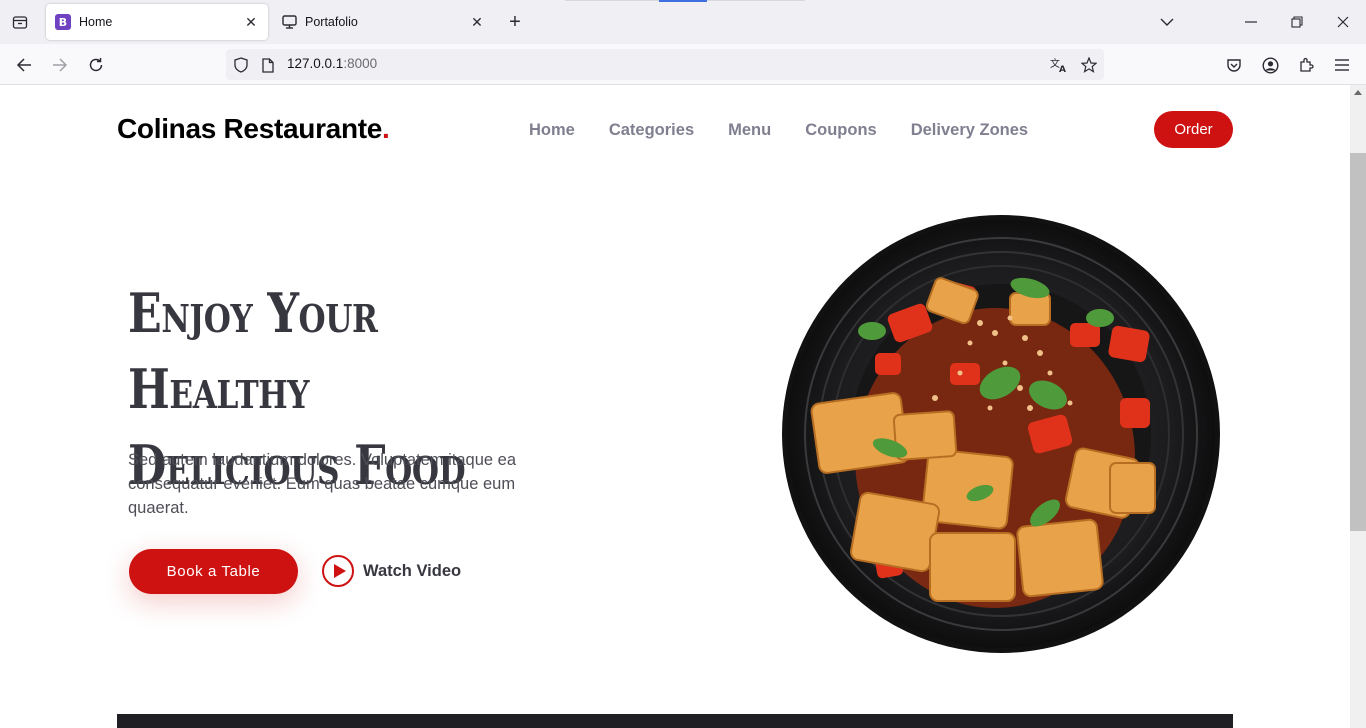  What do you see at coordinates (1306, 65) in the screenshot?
I see `extensions-icon` at bounding box center [1306, 65].